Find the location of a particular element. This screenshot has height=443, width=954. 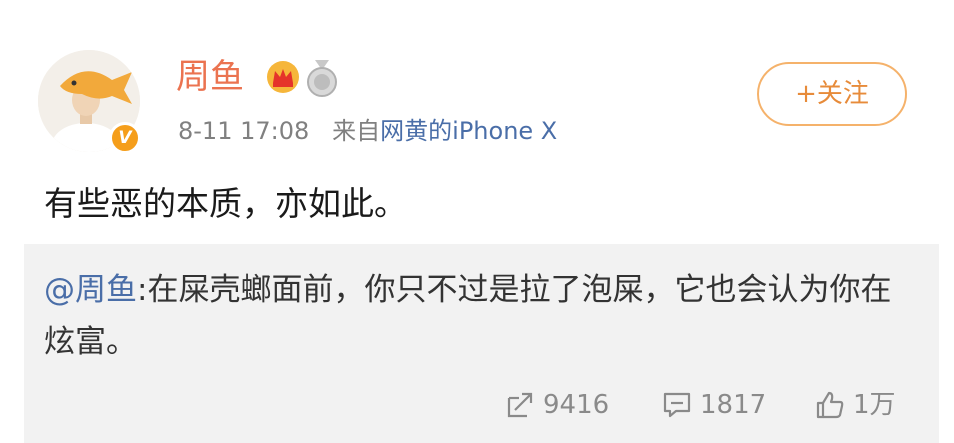

follow-button: +关注 is located at coordinates (832, 94).